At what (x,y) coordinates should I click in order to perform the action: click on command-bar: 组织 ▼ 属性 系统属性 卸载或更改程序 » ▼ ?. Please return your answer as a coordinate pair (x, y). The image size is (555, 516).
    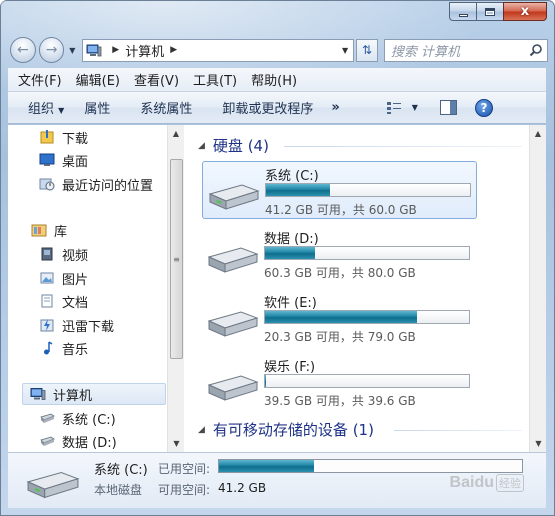
    Looking at the image, I should click on (277, 108).